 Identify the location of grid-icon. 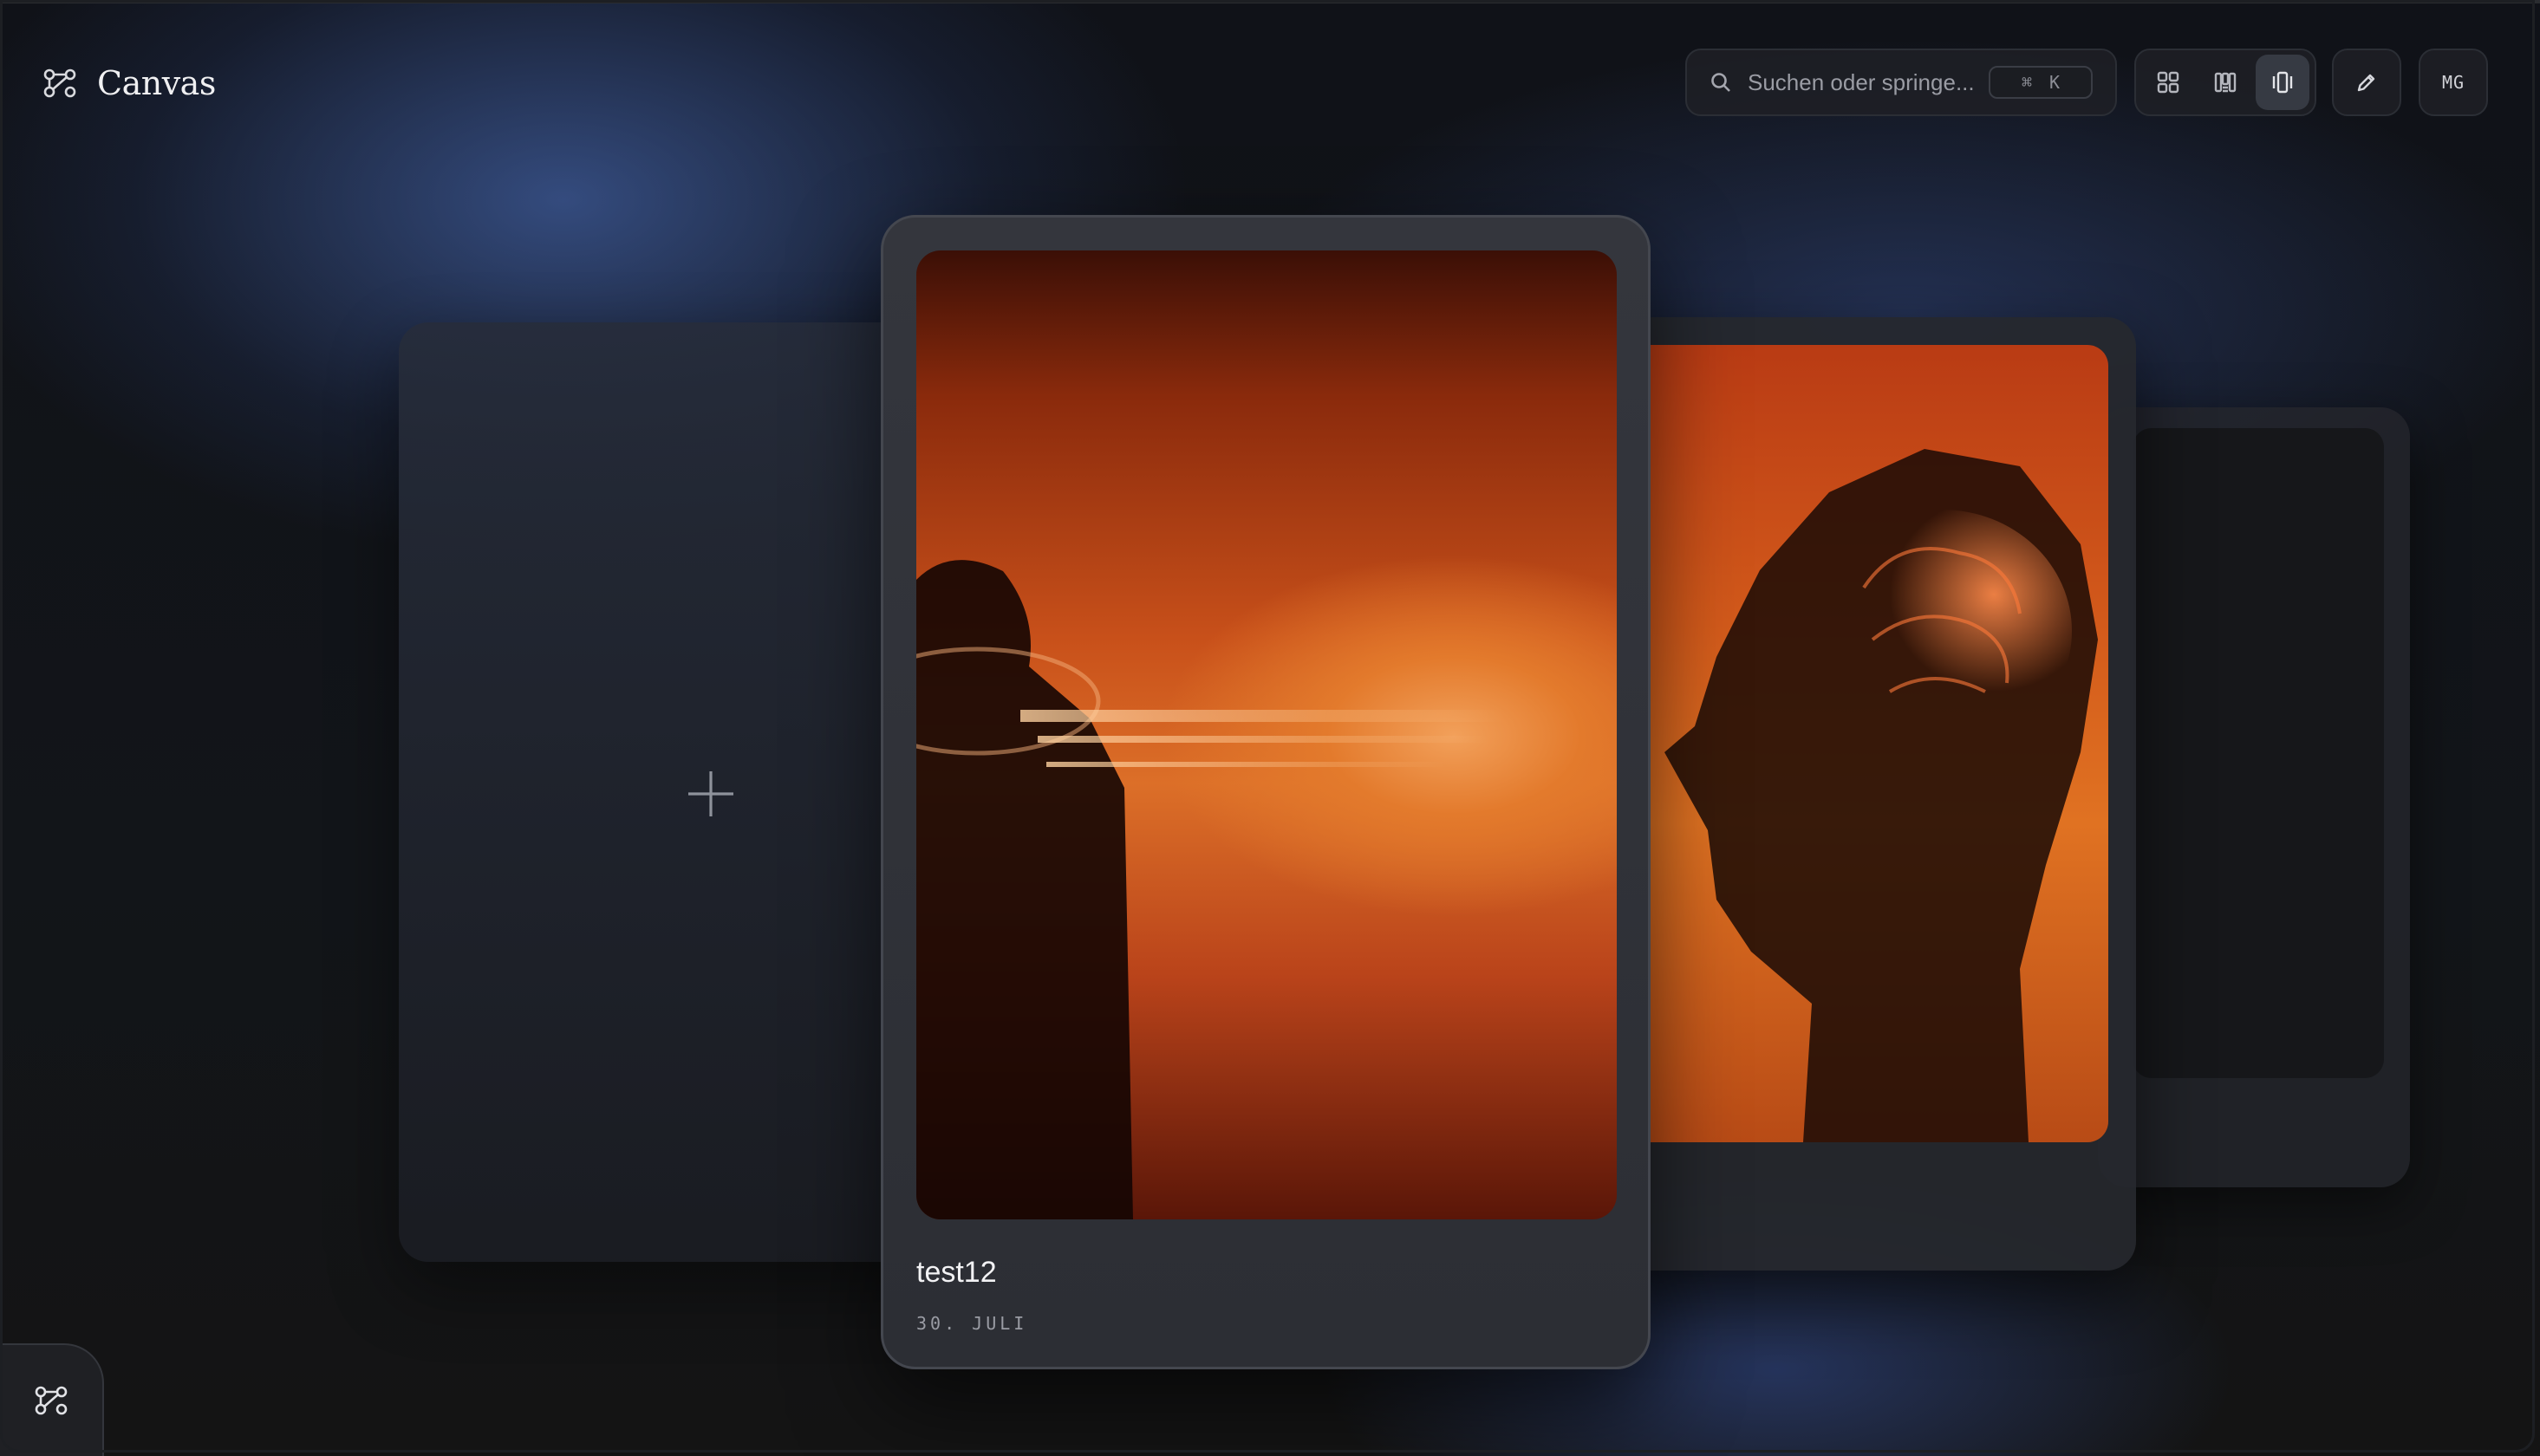
(2168, 82).